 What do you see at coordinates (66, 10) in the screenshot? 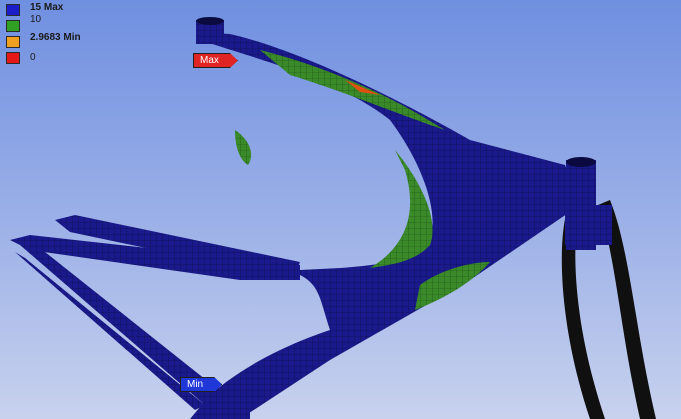
I see `legend-row-max: 15 Max` at bounding box center [66, 10].